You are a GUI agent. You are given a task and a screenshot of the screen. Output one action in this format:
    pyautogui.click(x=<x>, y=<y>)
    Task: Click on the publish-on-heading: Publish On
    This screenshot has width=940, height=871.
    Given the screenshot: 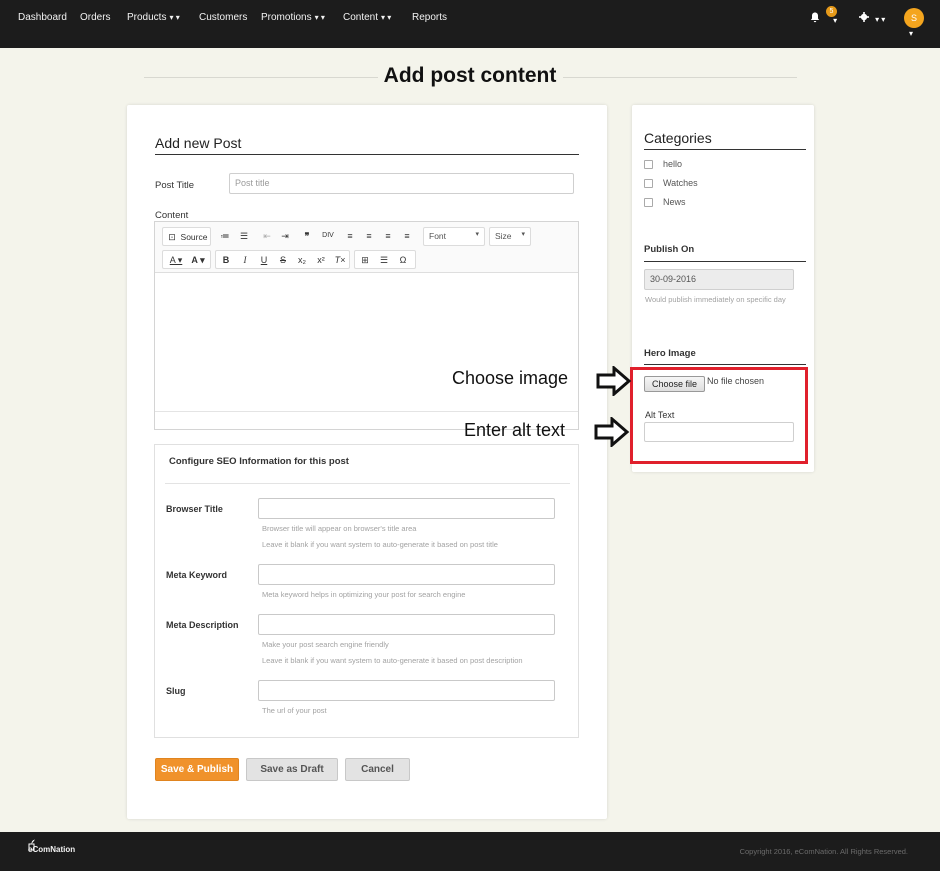 What is the action you would take?
    pyautogui.click(x=669, y=249)
    